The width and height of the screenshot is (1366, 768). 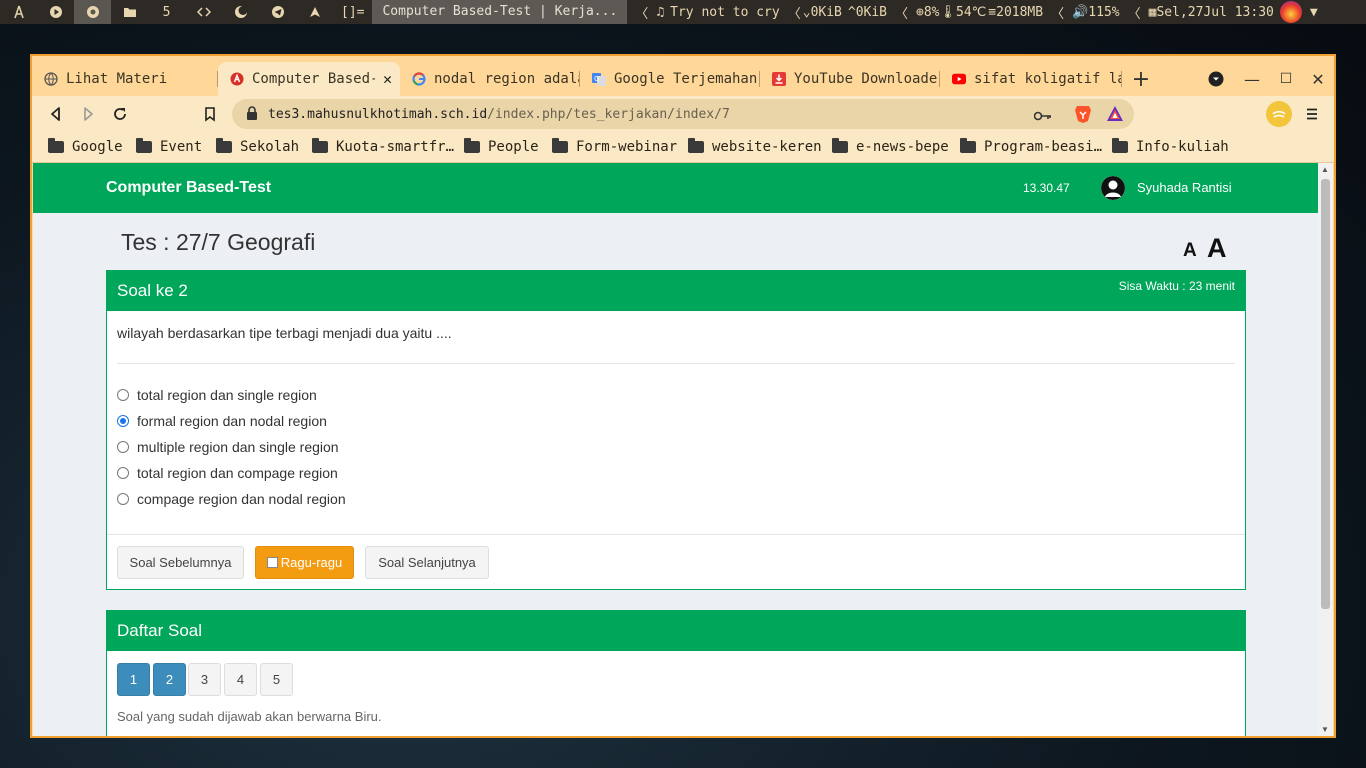 What do you see at coordinates (890, 147) in the screenshot?
I see `bookmark-folder-e-news: e-news-bepe` at bounding box center [890, 147].